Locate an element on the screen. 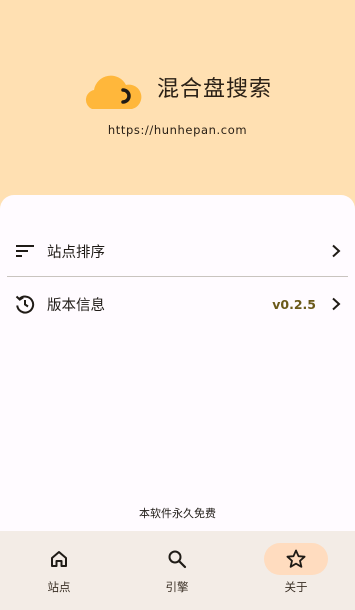 The width and height of the screenshot is (355, 610). version-value: v0.2.5 is located at coordinates (294, 304).